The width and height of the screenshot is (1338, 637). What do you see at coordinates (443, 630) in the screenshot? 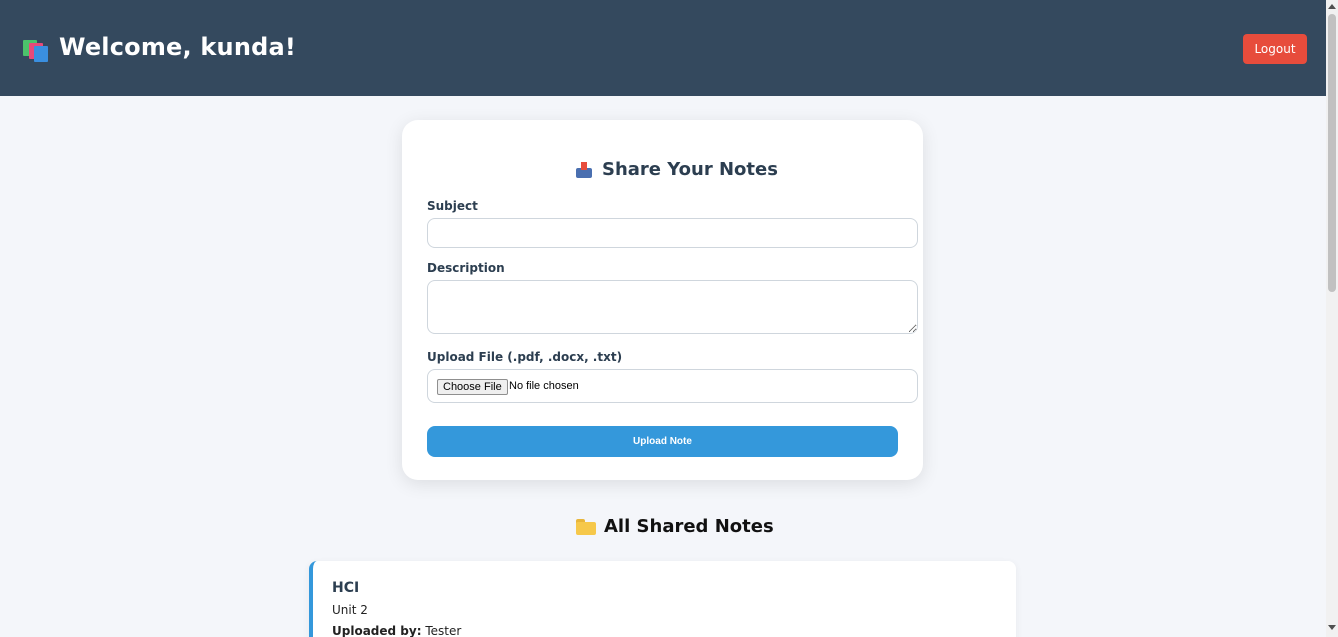
I see `uploaded-by-value: Tester` at bounding box center [443, 630].